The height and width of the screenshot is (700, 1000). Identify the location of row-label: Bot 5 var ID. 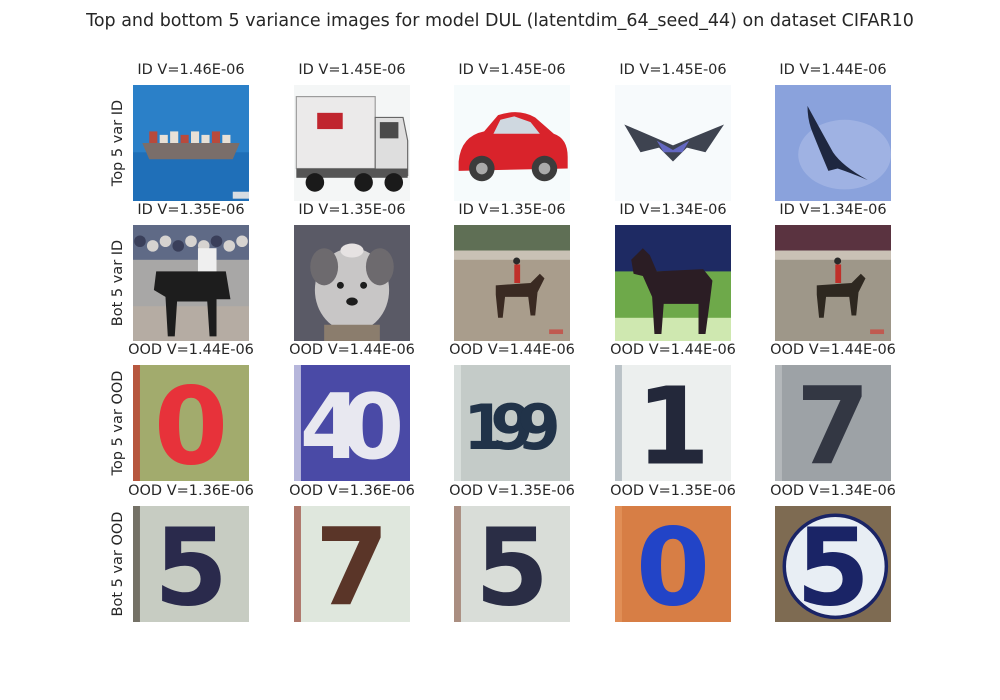
(118, 283).